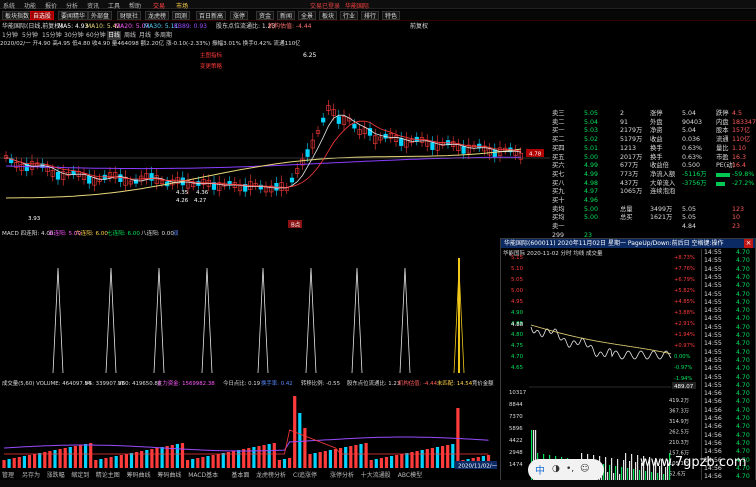  Describe the element at coordinates (211, 66) in the screenshot. I see `strategy-label-b: 变更策略` at that location.